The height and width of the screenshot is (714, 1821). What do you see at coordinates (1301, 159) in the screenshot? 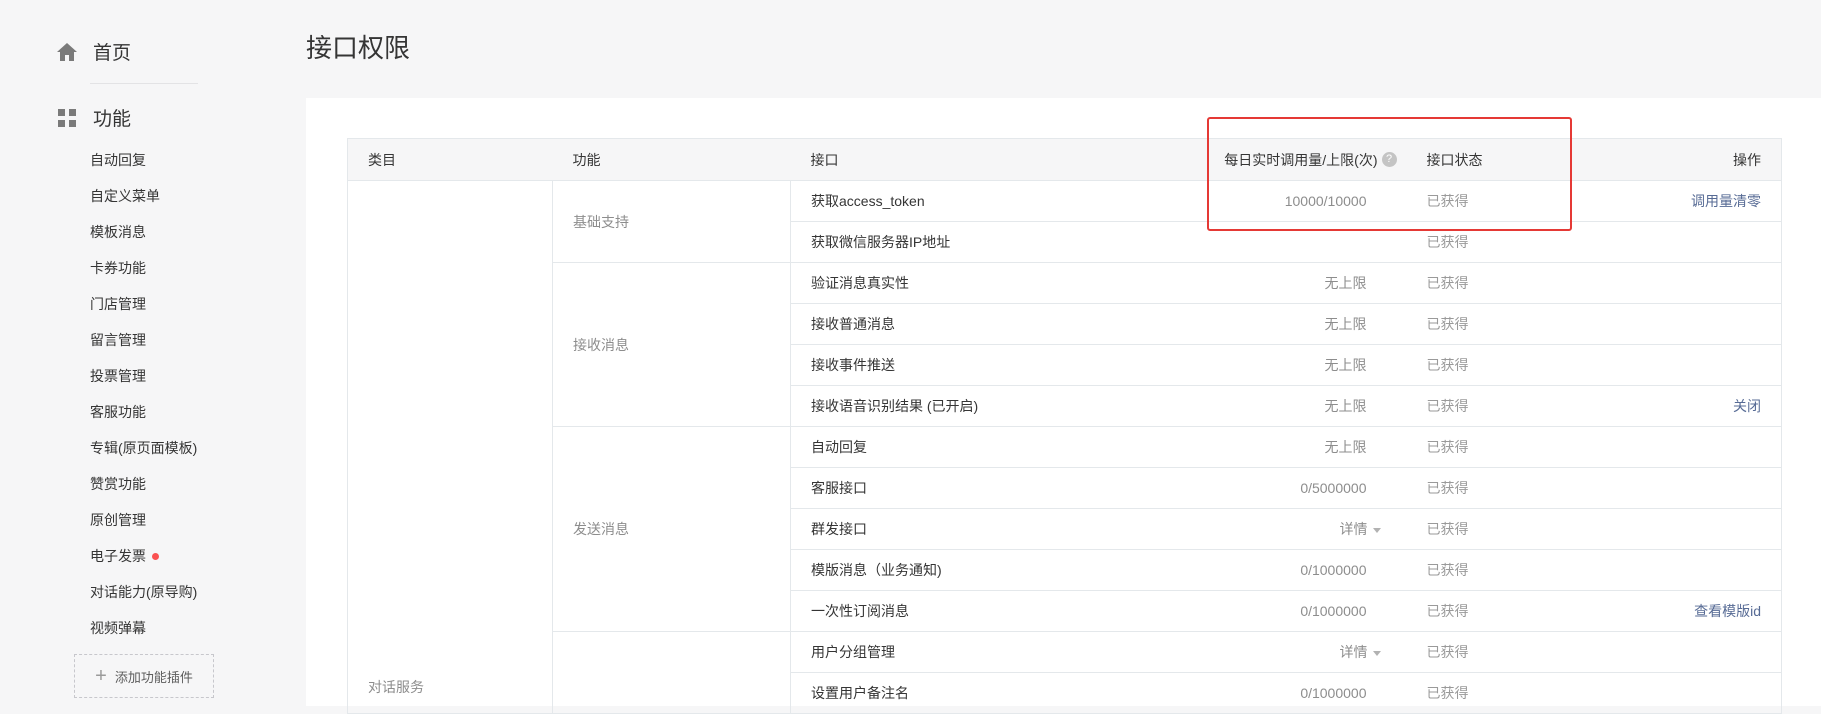
I see `header-quota-label: 每日实时调用量/上限(次)` at bounding box center [1301, 159].